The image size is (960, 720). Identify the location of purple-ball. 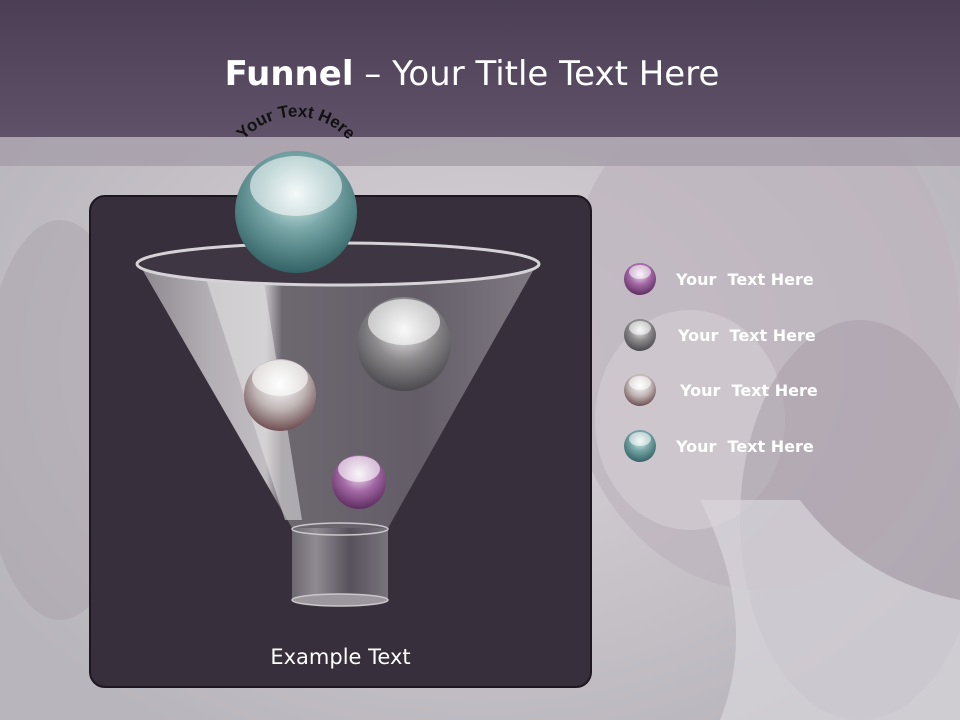
(359, 482).